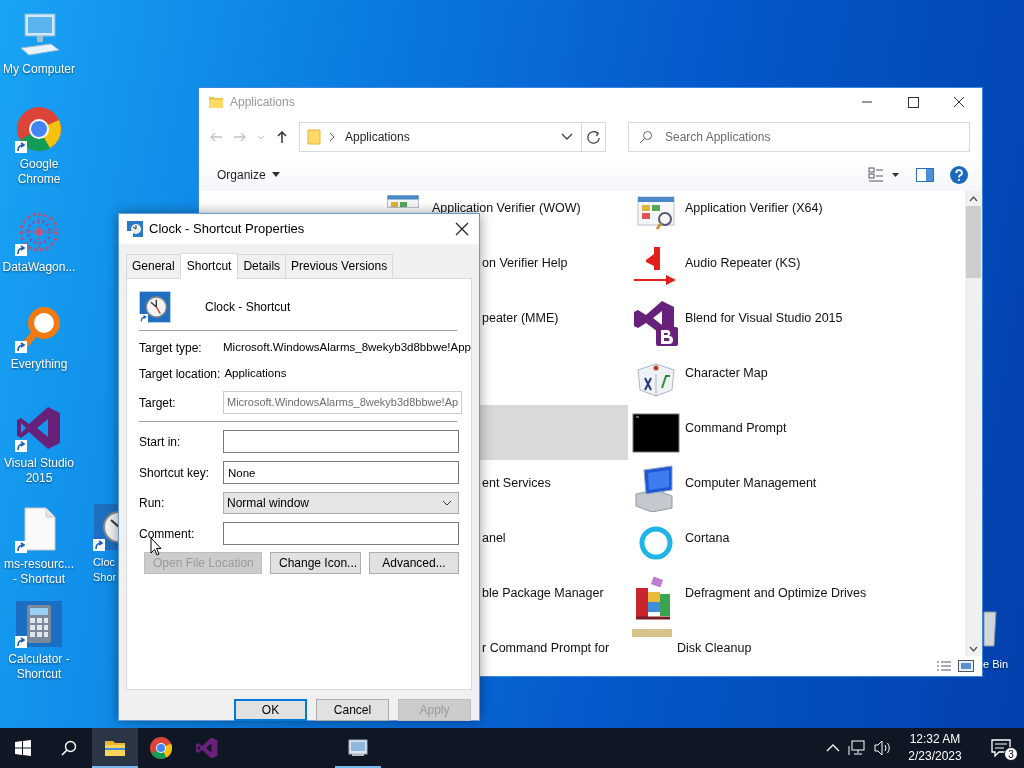 The width and height of the screenshot is (1024, 768). Describe the element at coordinates (751, 483) in the screenshot. I see `item-label: Computer Management` at that location.